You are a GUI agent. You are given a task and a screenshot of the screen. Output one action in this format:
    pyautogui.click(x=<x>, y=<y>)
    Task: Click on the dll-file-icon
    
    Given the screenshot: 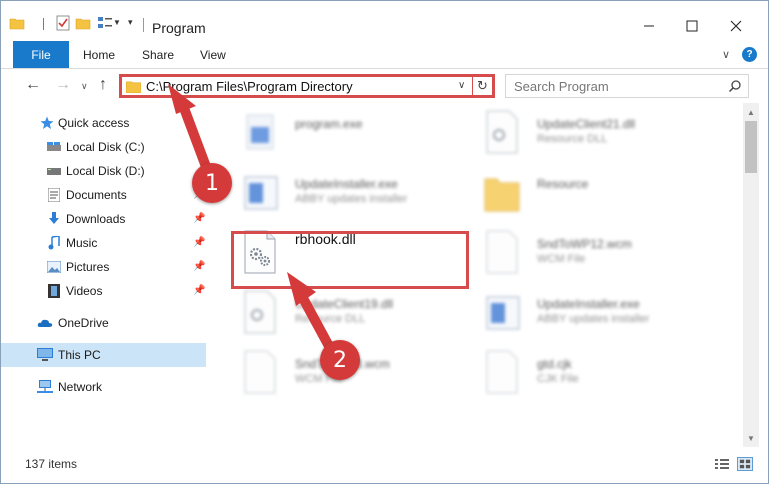 What is the action you would take?
    pyautogui.click(x=260, y=312)
    